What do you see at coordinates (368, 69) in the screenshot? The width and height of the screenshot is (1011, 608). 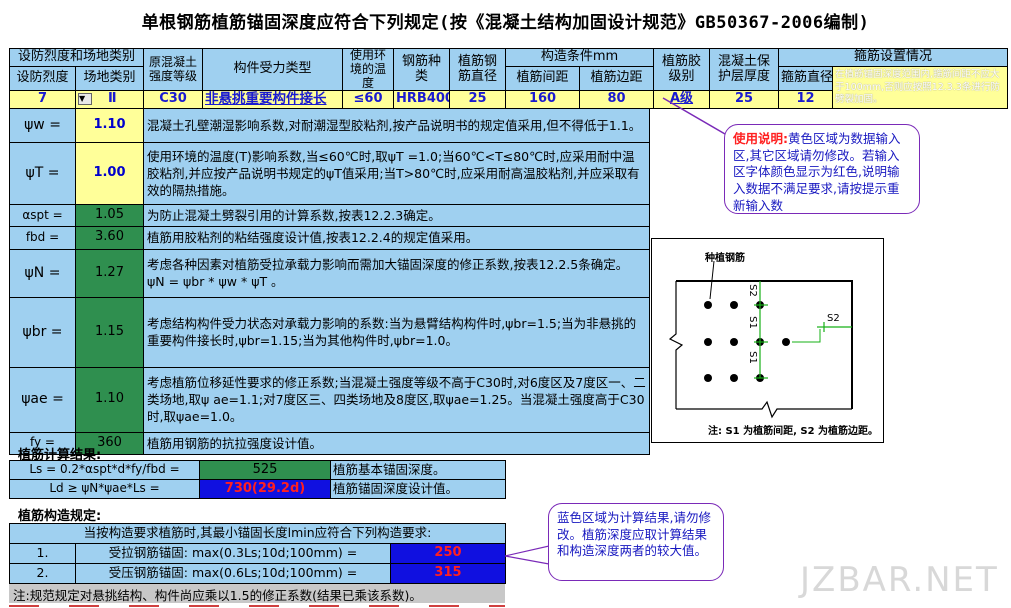 I see `header-env: 使用环境的温度` at bounding box center [368, 69].